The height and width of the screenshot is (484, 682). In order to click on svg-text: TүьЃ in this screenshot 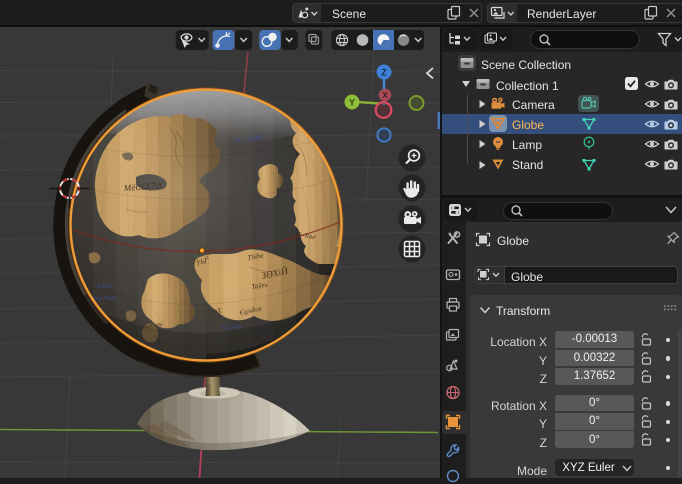, I will do `click(201, 260)`.